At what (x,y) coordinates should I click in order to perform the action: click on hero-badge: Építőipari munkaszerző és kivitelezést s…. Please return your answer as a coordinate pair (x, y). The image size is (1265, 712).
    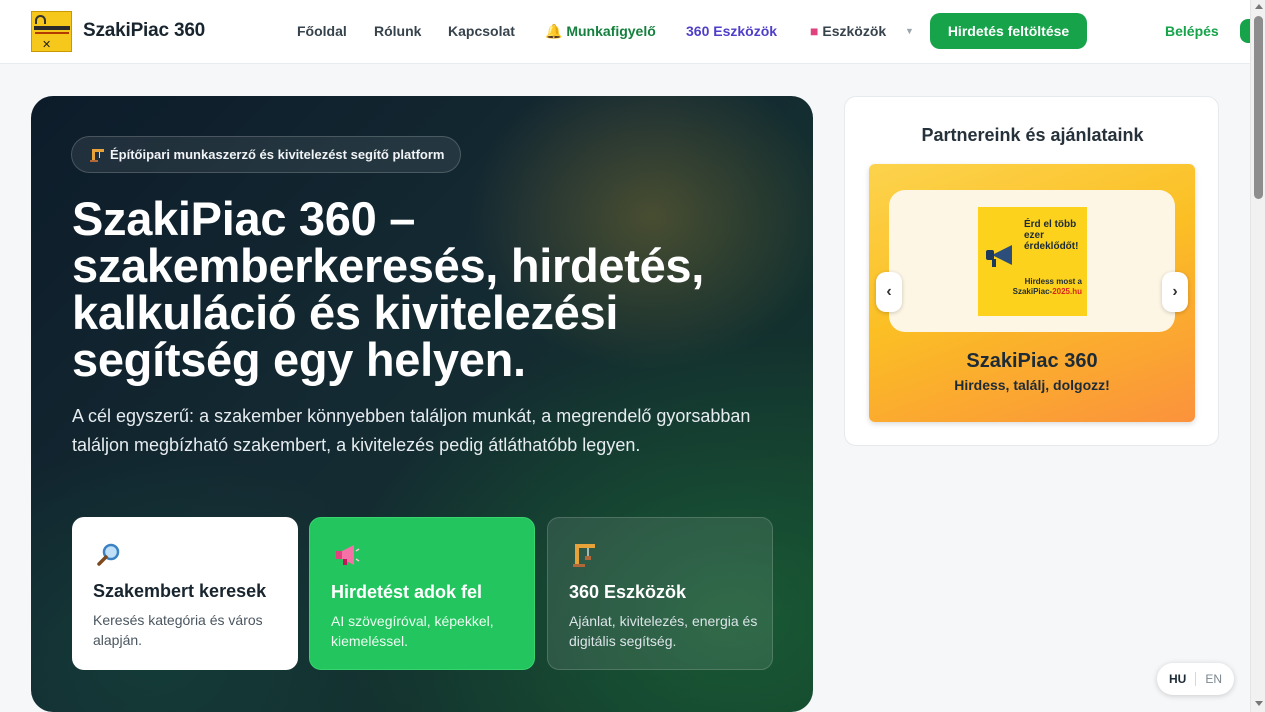
    Looking at the image, I should click on (266, 154).